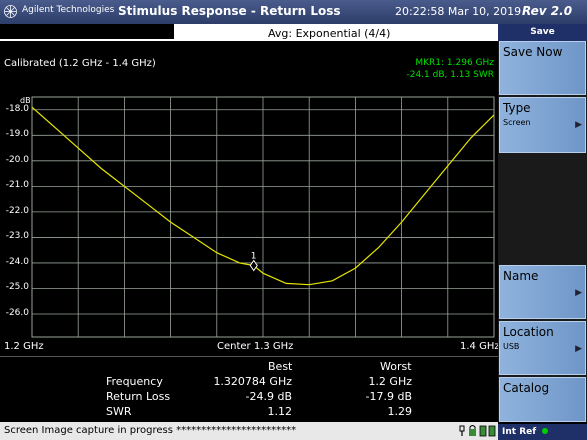 The height and width of the screenshot is (440, 587). What do you see at coordinates (542, 32) in the screenshot?
I see `softkey-menu-title: Save` at bounding box center [542, 32].